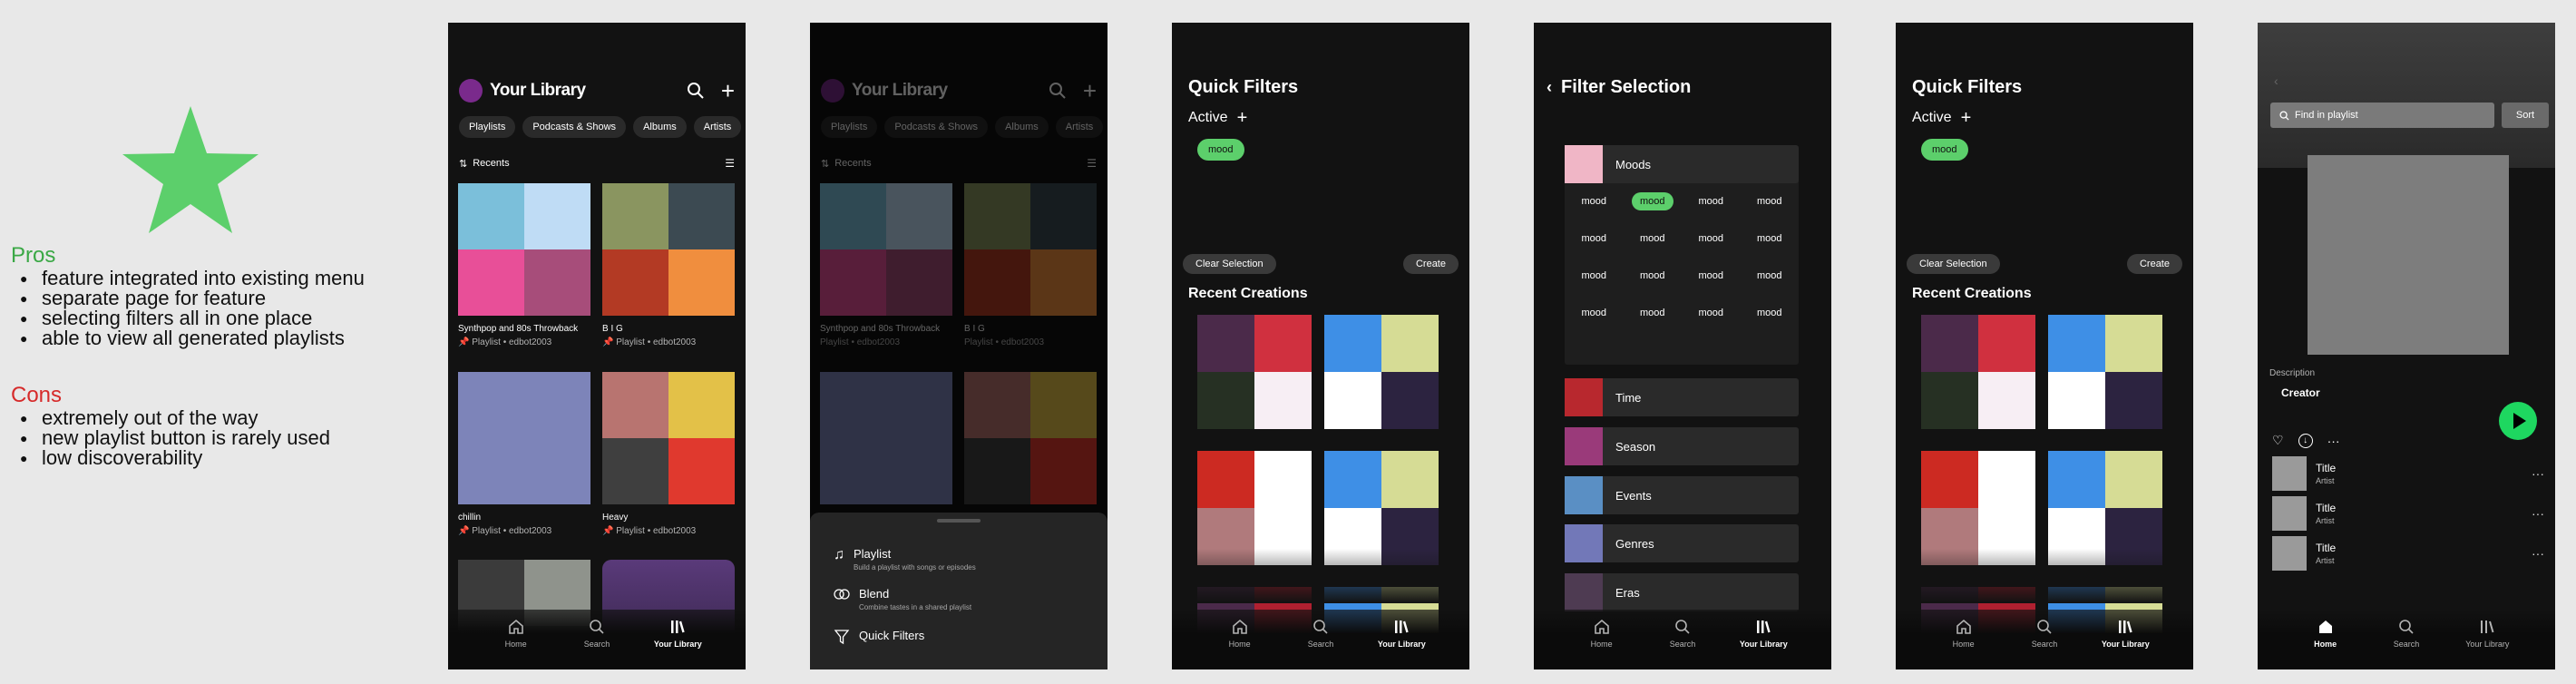  I want to click on chip-playlists: Playlists, so click(487, 127).